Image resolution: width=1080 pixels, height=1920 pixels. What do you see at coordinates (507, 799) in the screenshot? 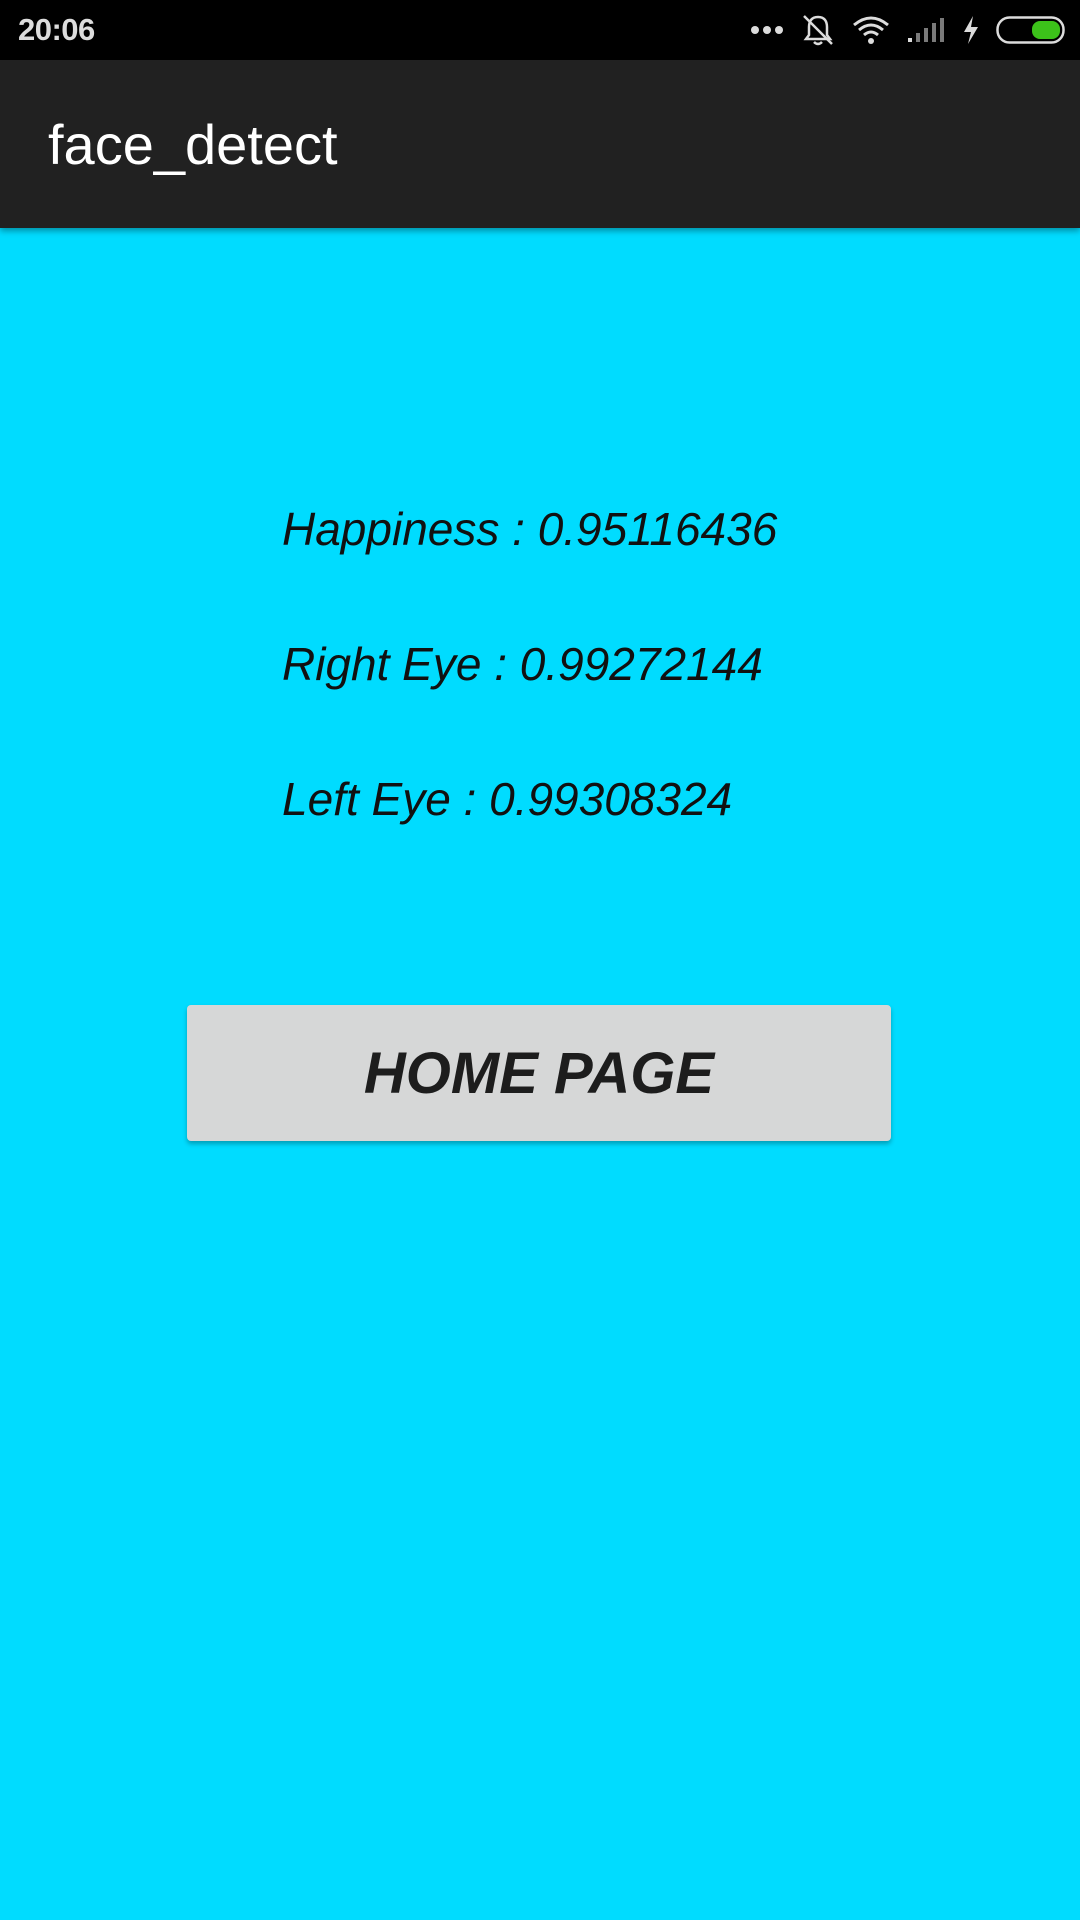
I see `left-eye-result: Left Eye : 0.99308324` at bounding box center [507, 799].